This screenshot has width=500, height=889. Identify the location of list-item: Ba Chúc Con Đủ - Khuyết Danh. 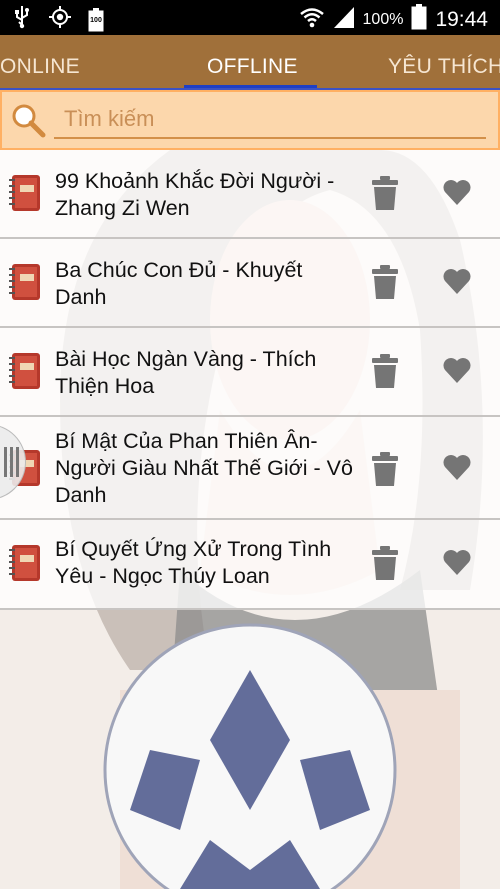
(250, 283).